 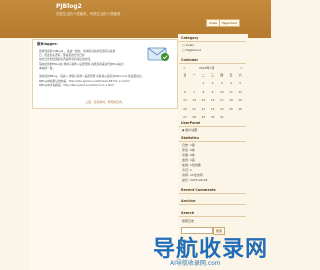 I want to click on calendar-weekday: 三, so click(x=213, y=75).